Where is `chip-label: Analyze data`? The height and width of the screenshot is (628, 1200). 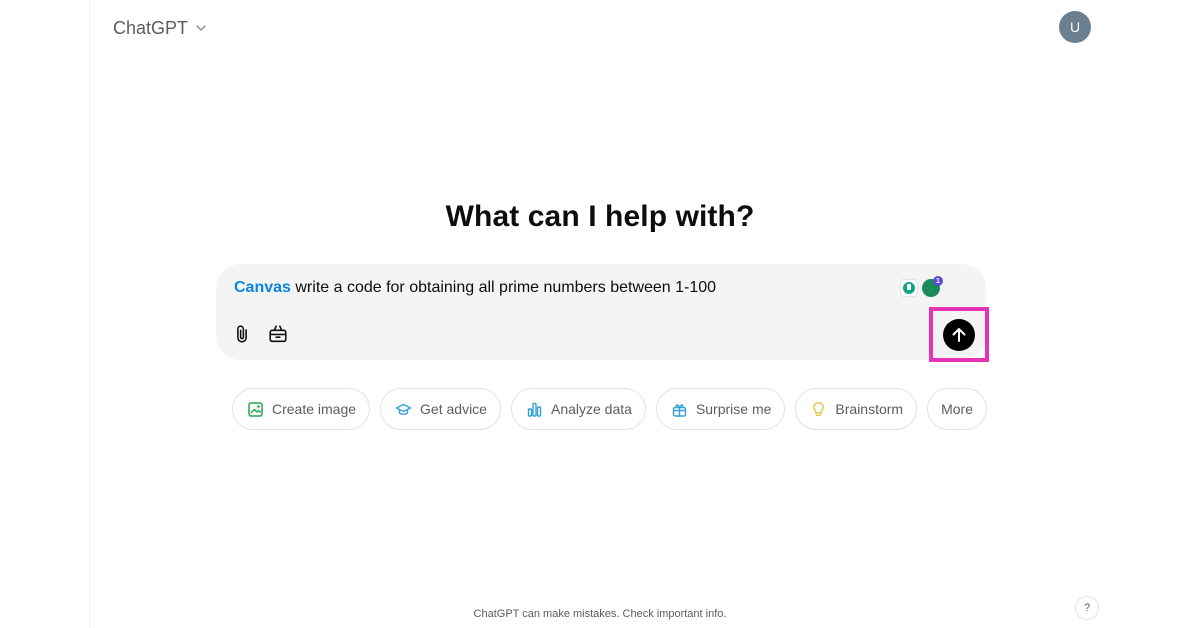
chip-label: Analyze data is located at coordinates (591, 409).